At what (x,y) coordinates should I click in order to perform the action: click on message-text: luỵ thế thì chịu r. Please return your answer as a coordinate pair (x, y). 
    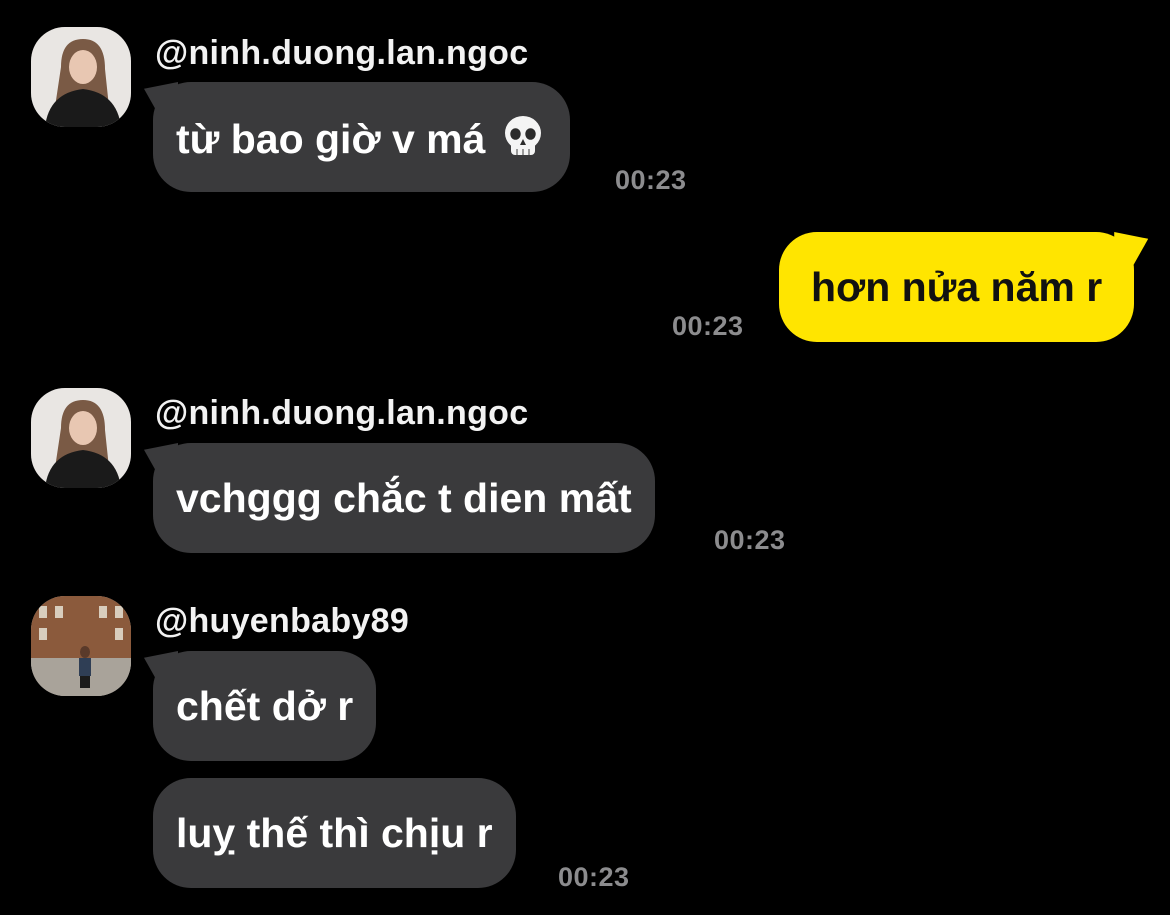
    Looking at the image, I should click on (334, 833).